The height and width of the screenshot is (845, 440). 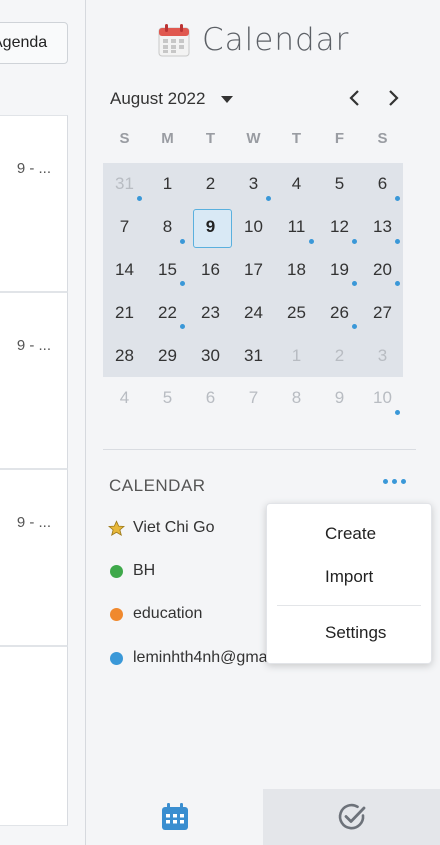 I want to click on day-number: 31, so click(x=253, y=355).